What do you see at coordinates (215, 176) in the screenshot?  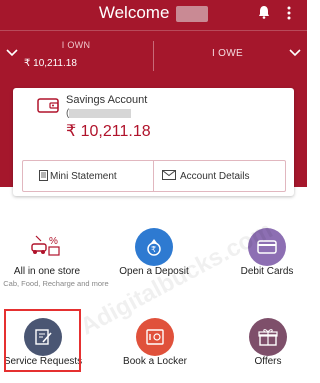 I see `account-details-label: Account Details` at bounding box center [215, 176].